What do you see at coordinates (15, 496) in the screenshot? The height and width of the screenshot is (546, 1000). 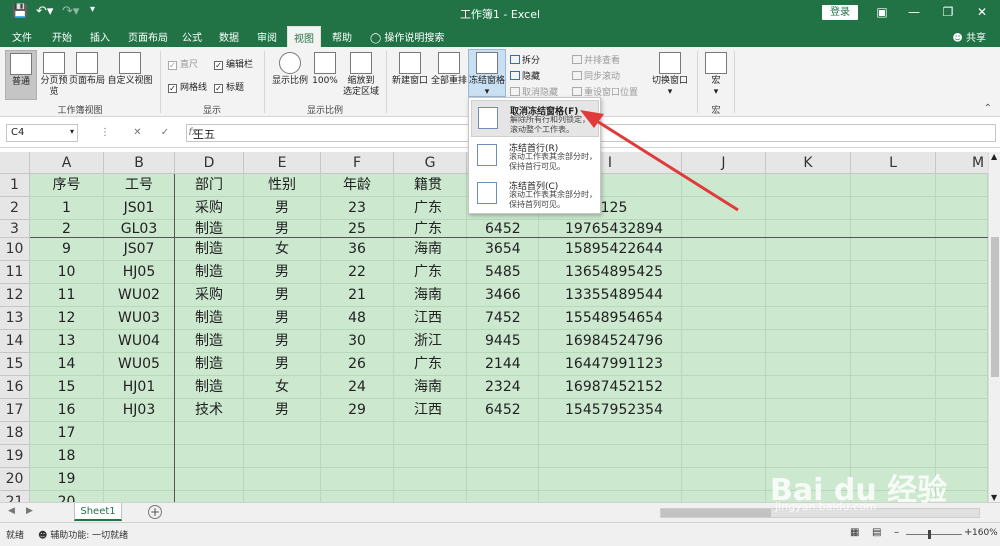 I see `row-header: 21` at bounding box center [15, 496].